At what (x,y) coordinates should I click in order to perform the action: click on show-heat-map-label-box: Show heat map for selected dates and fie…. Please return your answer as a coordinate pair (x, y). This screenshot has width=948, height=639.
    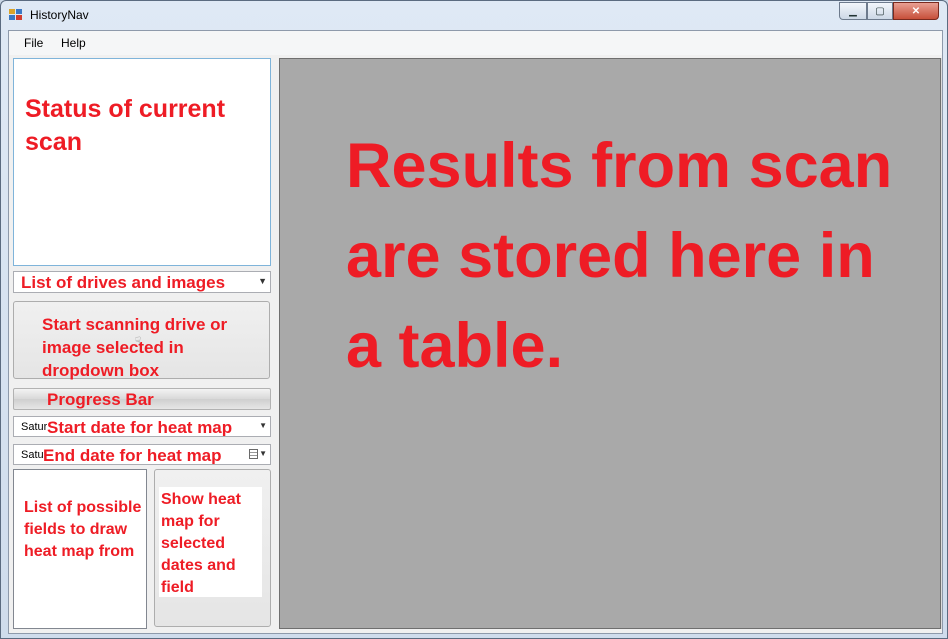
    Looking at the image, I should click on (210, 542).